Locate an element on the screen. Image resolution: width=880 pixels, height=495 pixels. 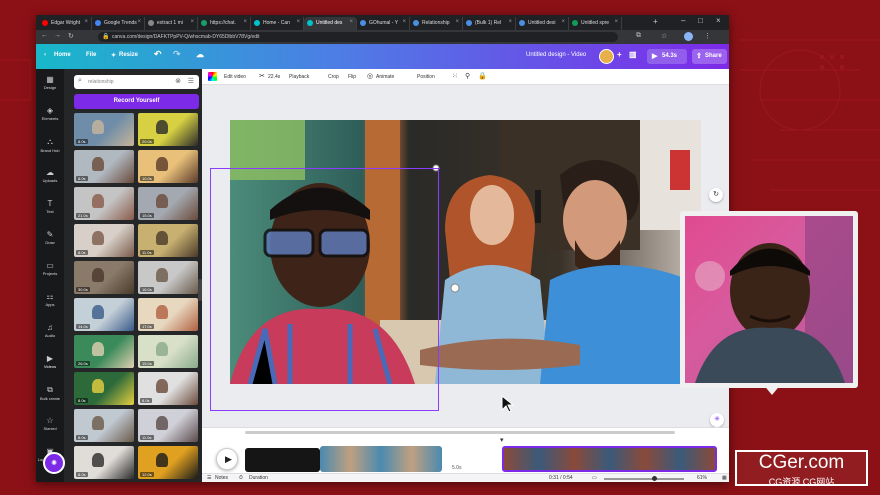
crop-button: Crop is located at coordinates (333, 77).